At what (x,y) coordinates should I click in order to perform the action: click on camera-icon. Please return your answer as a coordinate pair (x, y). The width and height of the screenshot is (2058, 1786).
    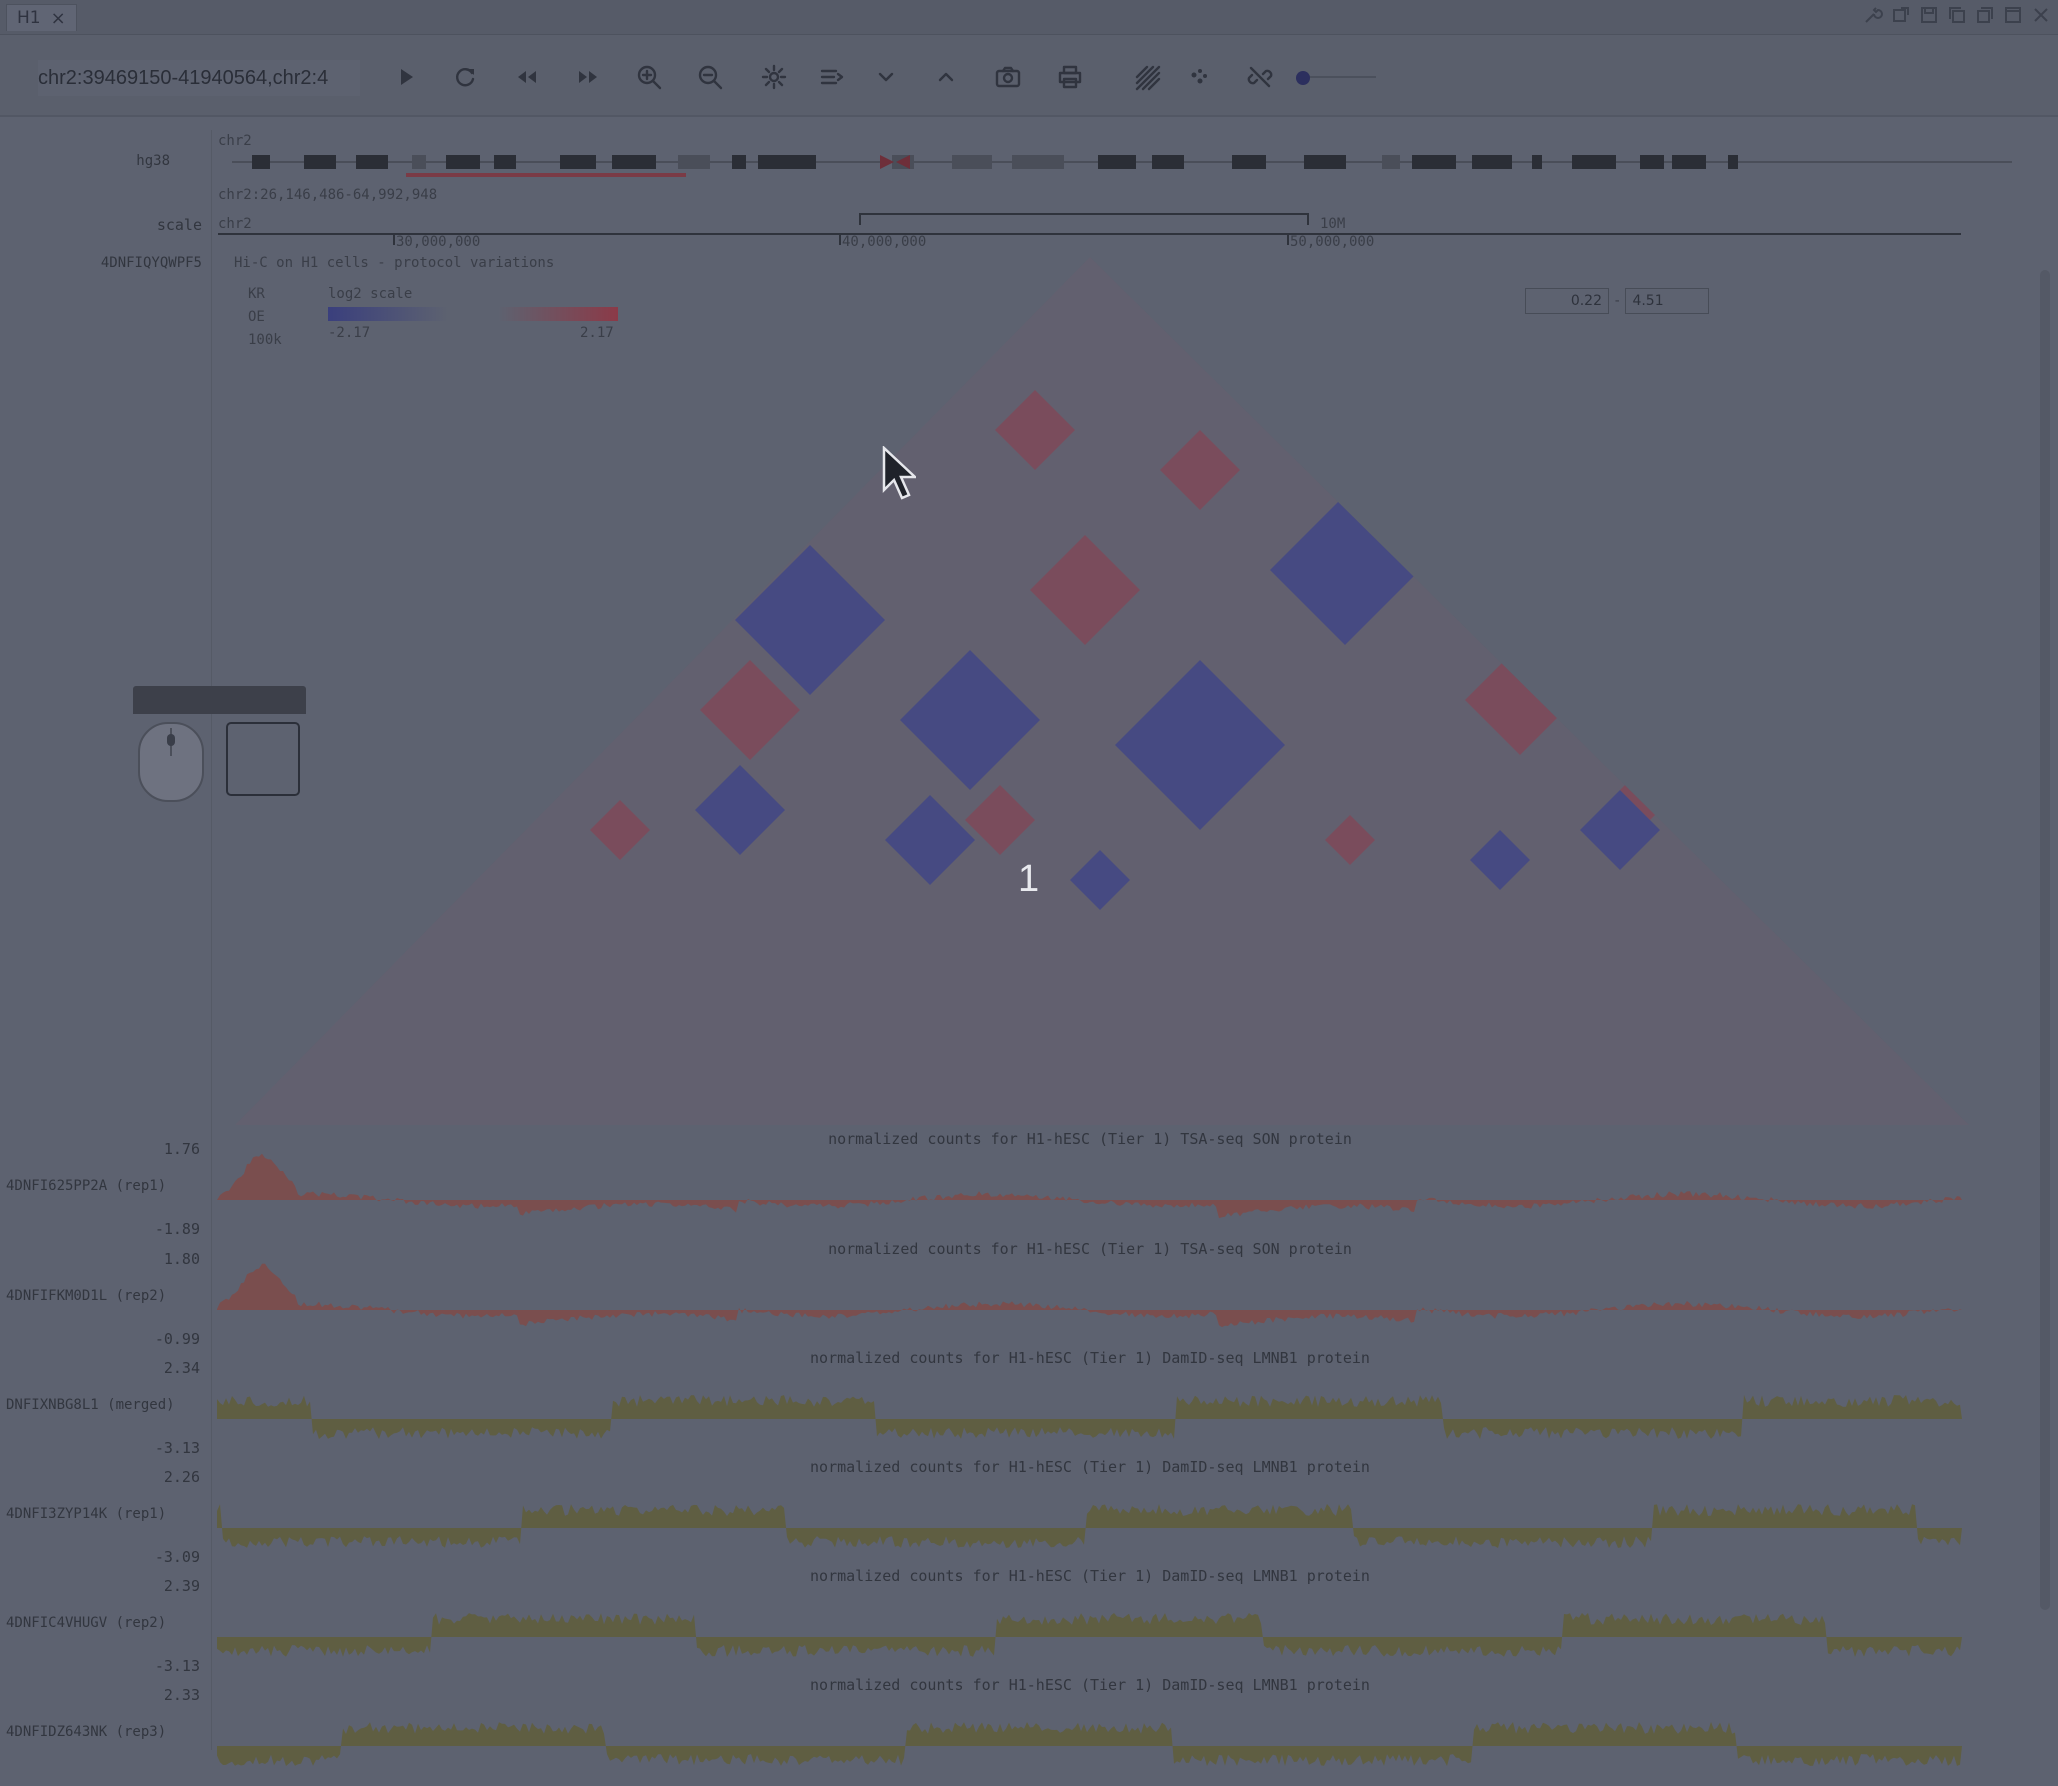
    Looking at the image, I should click on (1008, 77).